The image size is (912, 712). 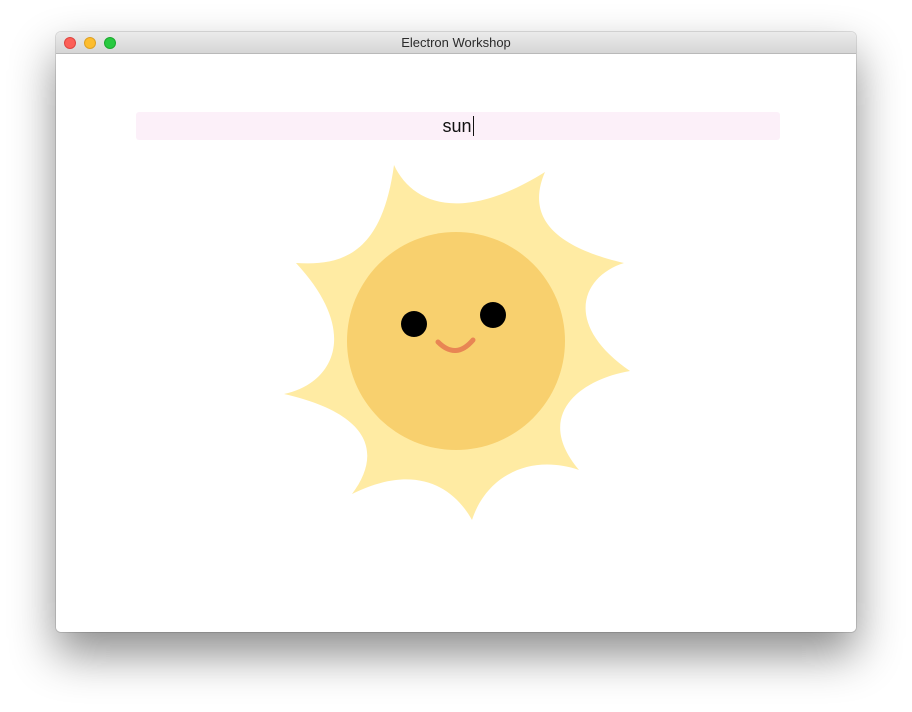 I want to click on search-input: sun, so click(x=458, y=126).